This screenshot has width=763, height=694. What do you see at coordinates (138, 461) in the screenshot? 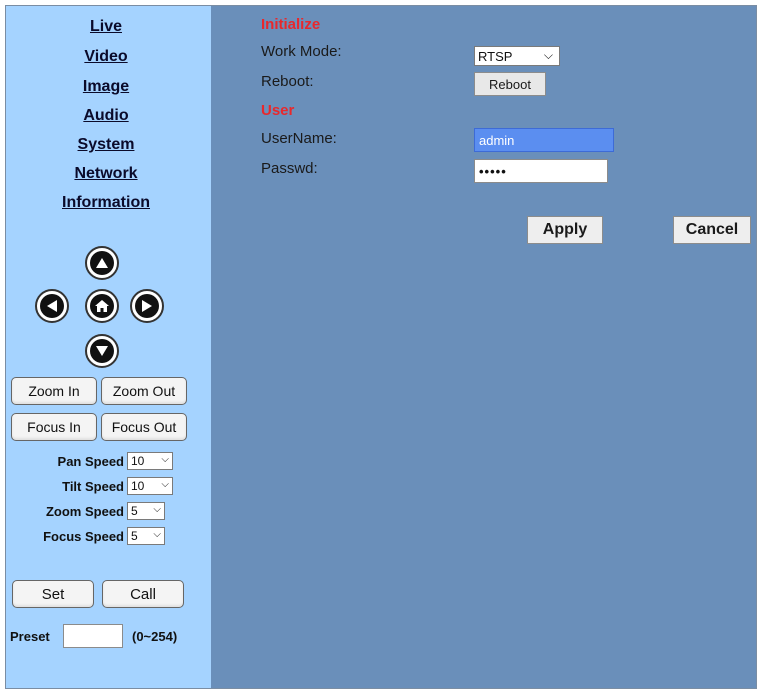
I see `pan-speed-value: 10` at bounding box center [138, 461].